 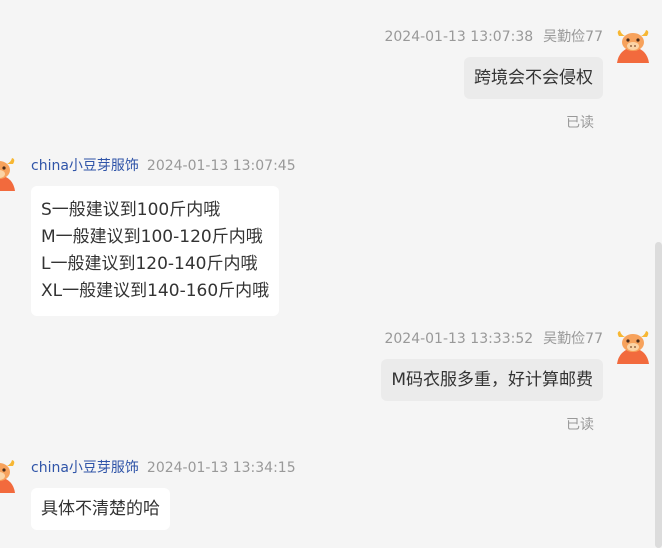 What do you see at coordinates (459, 339) in the screenshot?
I see `message-timestamp: 2024-01-13 13:33:52` at bounding box center [459, 339].